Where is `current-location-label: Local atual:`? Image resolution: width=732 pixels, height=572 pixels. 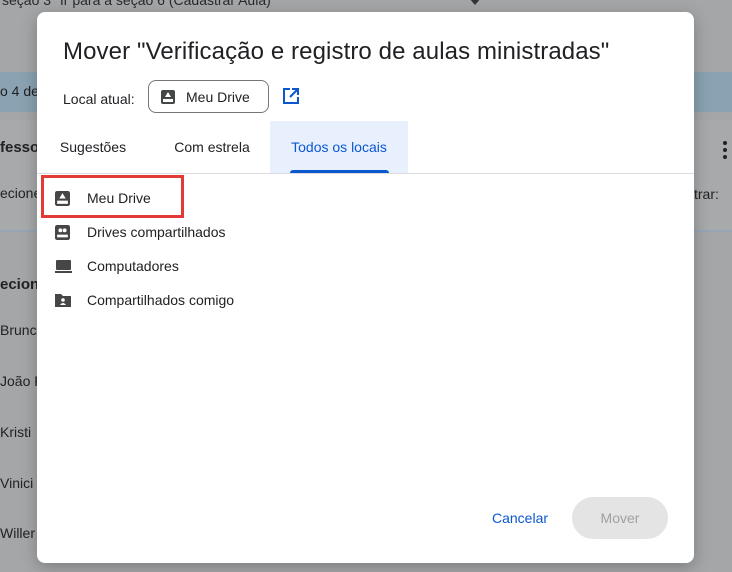 current-location-label: Local atual: is located at coordinates (99, 99).